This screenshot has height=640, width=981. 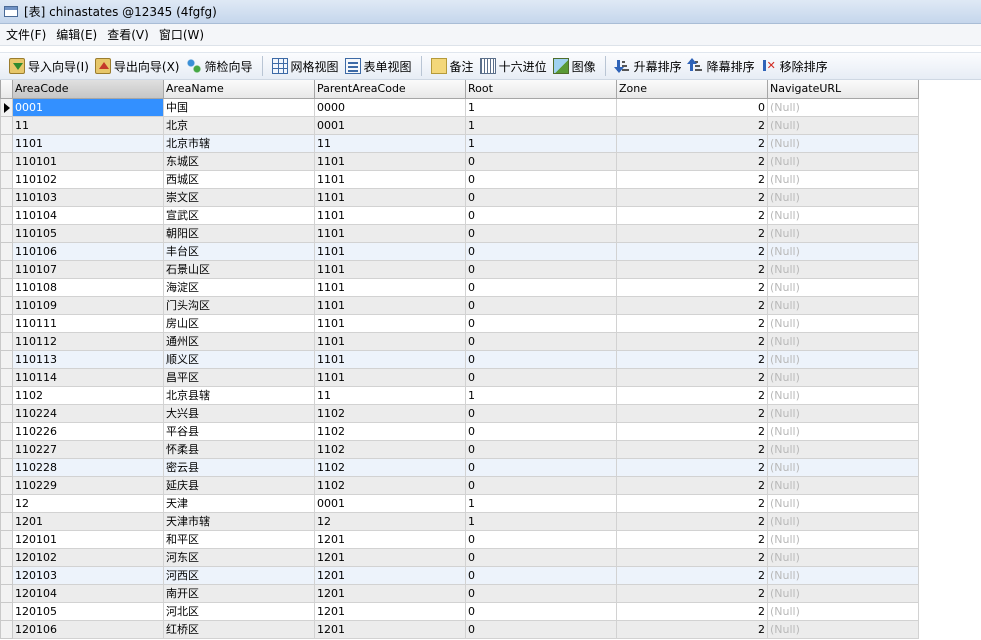 What do you see at coordinates (88, 143) in the screenshot?
I see `cell-areacode: 1101` at bounding box center [88, 143].